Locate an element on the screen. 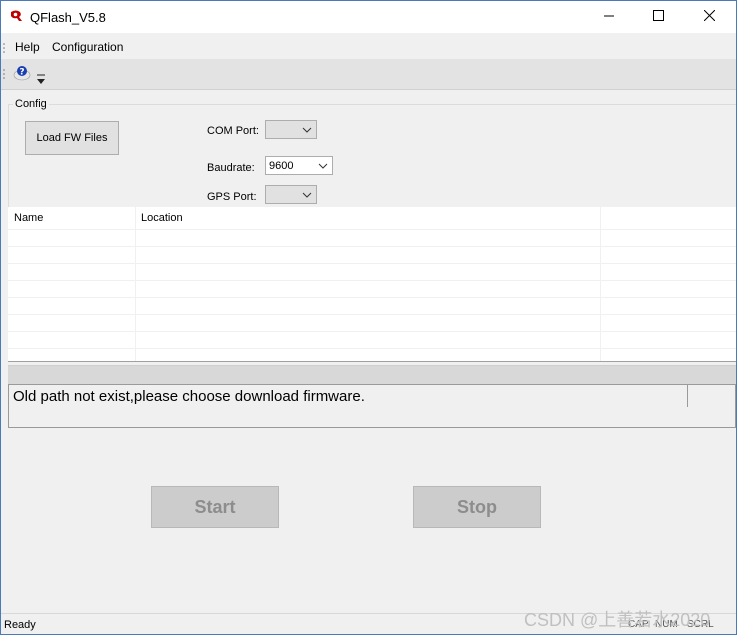  toolbar: ? is located at coordinates (368, 74).